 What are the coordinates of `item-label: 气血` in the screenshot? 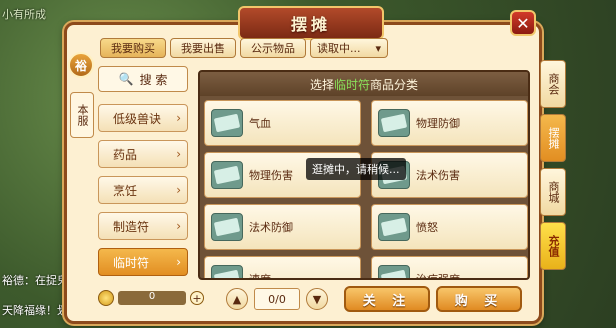 It's located at (260, 123).